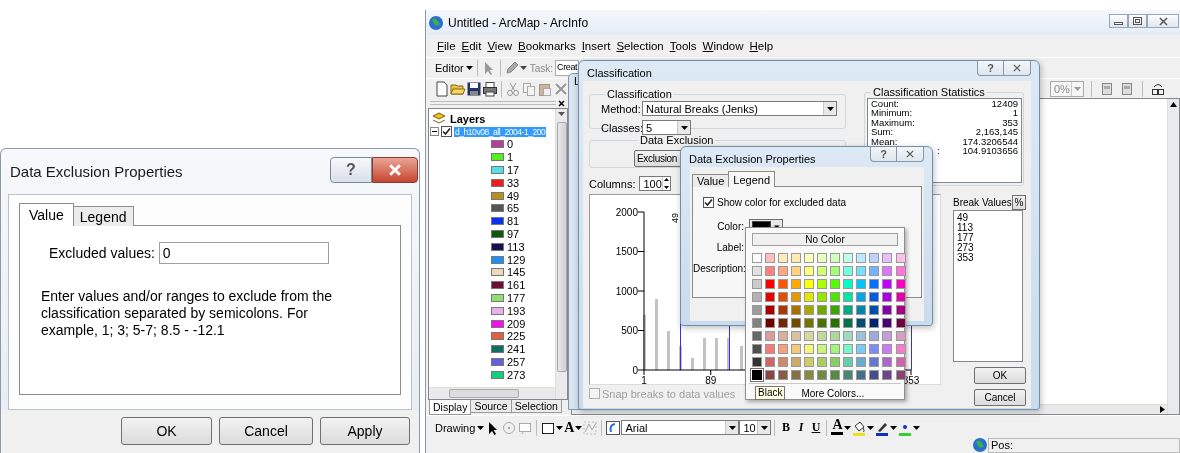  What do you see at coordinates (612, 183) in the screenshot?
I see `field-label: Columns:` at bounding box center [612, 183].